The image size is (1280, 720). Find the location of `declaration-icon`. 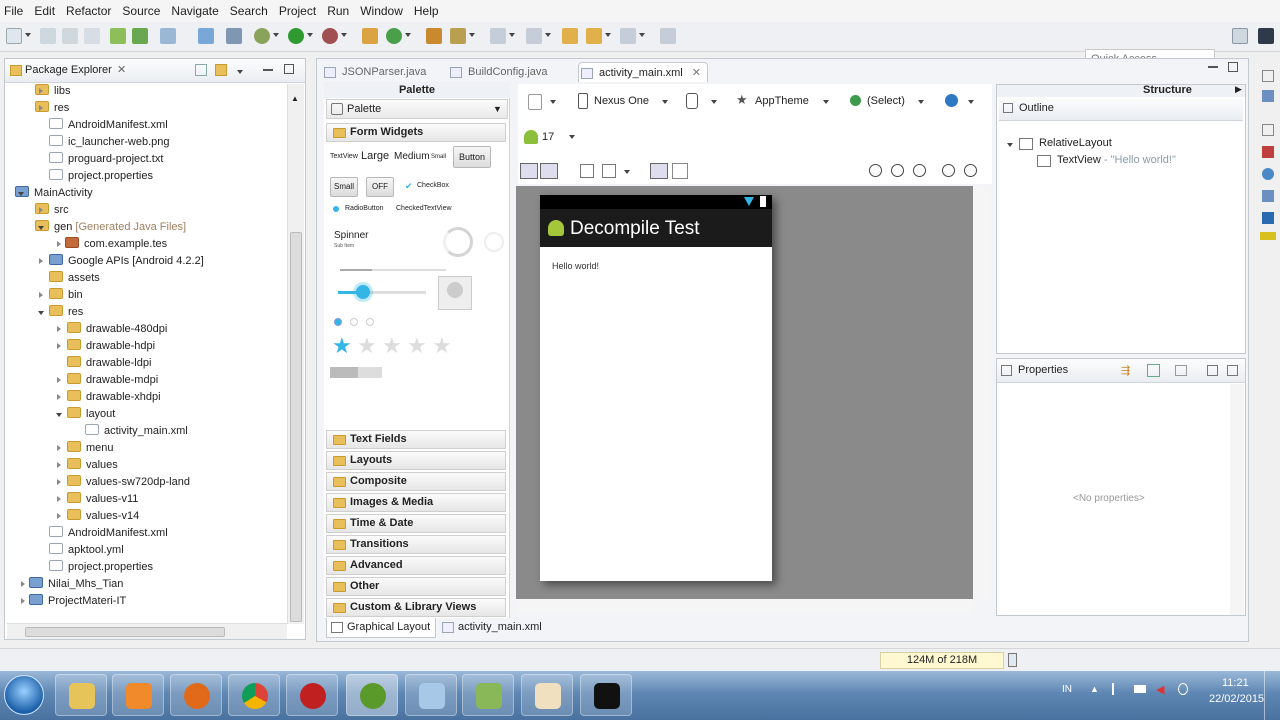

declaration-icon is located at coordinates (1268, 196).